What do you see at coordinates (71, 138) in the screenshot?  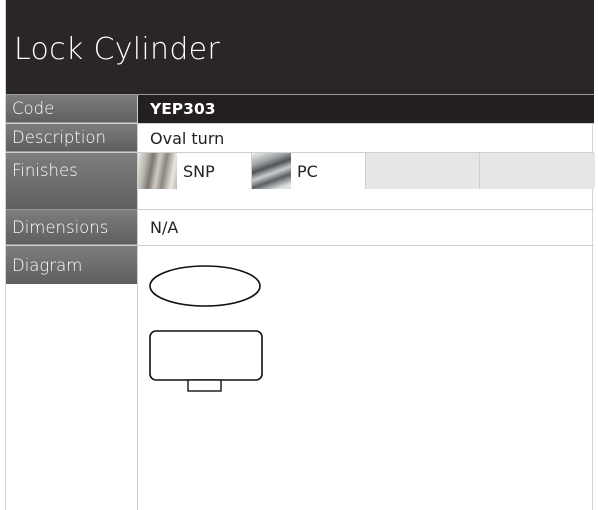 I see `description-label: Description` at bounding box center [71, 138].